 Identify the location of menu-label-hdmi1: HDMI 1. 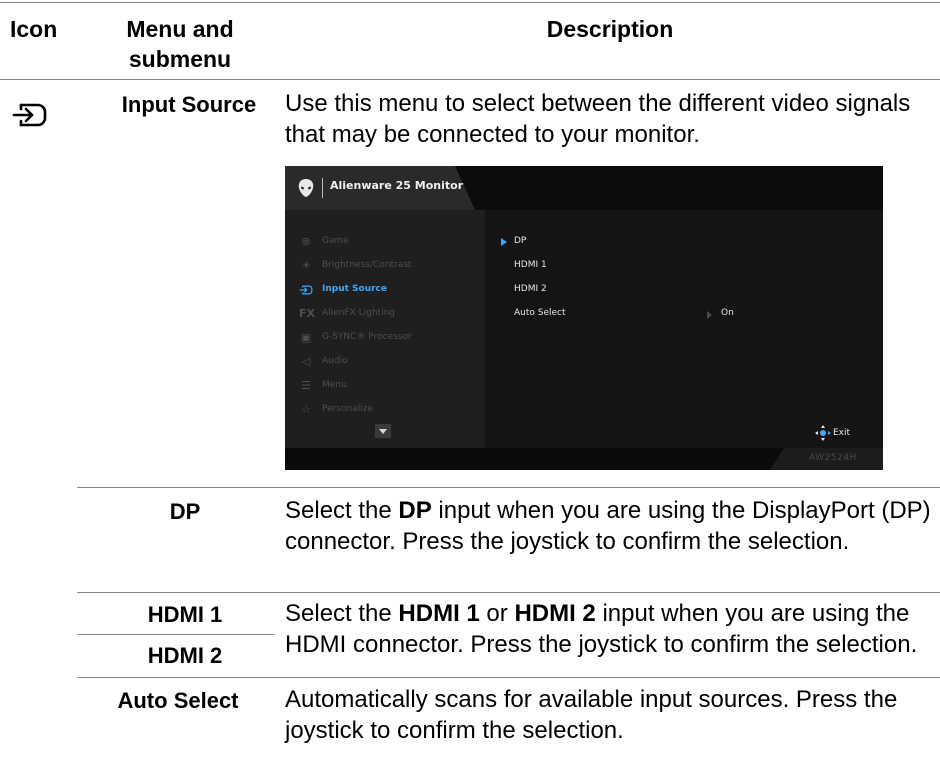
(185, 614).